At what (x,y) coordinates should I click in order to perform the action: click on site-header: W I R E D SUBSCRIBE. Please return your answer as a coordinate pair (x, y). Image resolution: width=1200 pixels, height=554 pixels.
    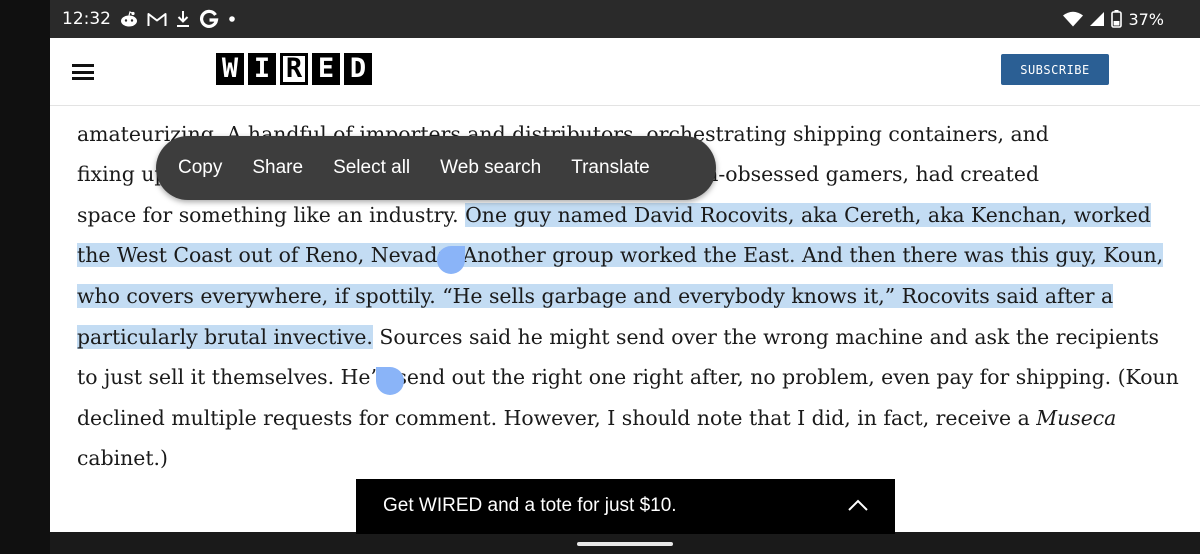
    Looking at the image, I should click on (625, 72).